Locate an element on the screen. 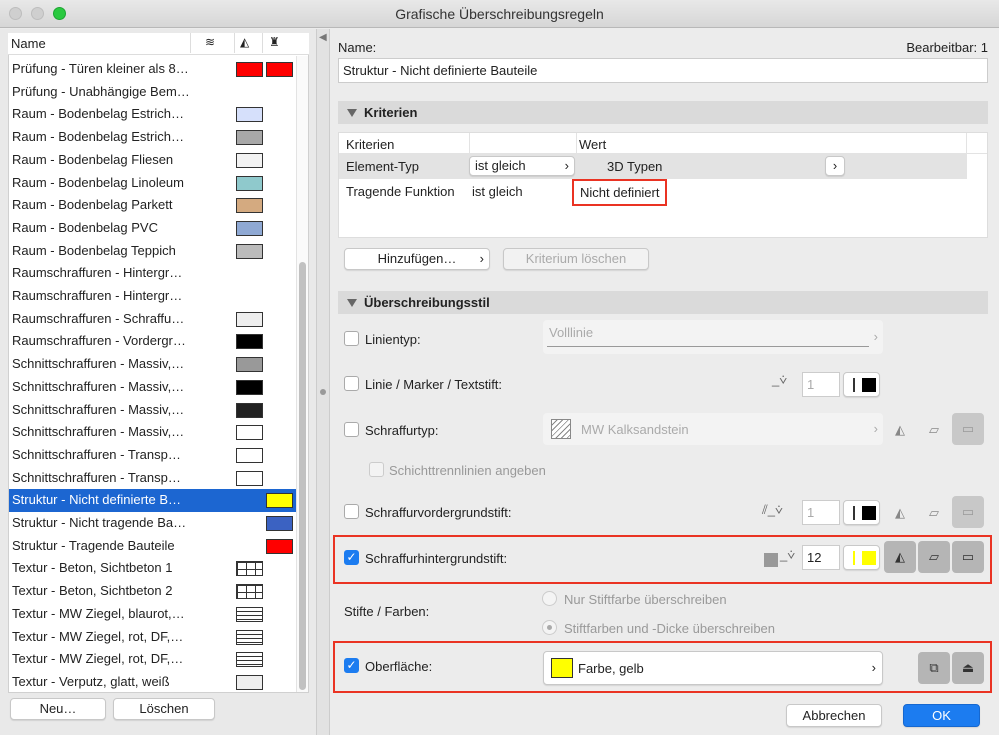 Image resolution: width=999 pixels, height=735 pixels. linetype-dropdown: Volllinie › is located at coordinates (713, 337).